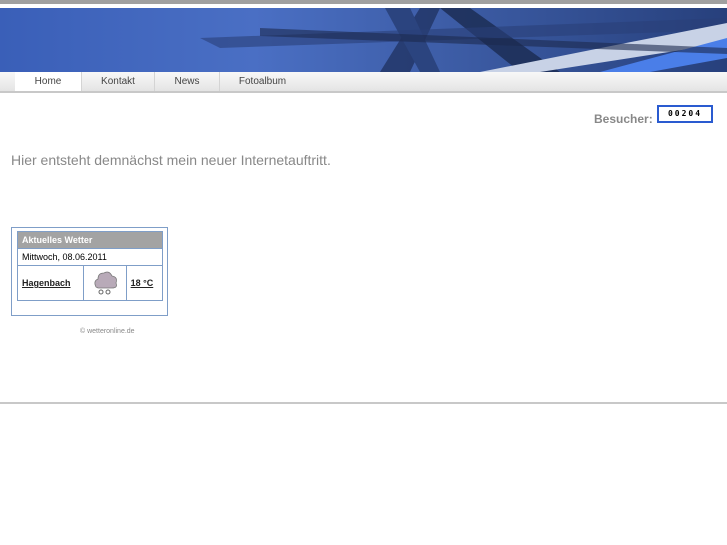 The width and height of the screenshot is (727, 545). Describe the element at coordinates (90, 240) in the screenshot. I see `weather-title: Aktuelles Wetter` at that location.